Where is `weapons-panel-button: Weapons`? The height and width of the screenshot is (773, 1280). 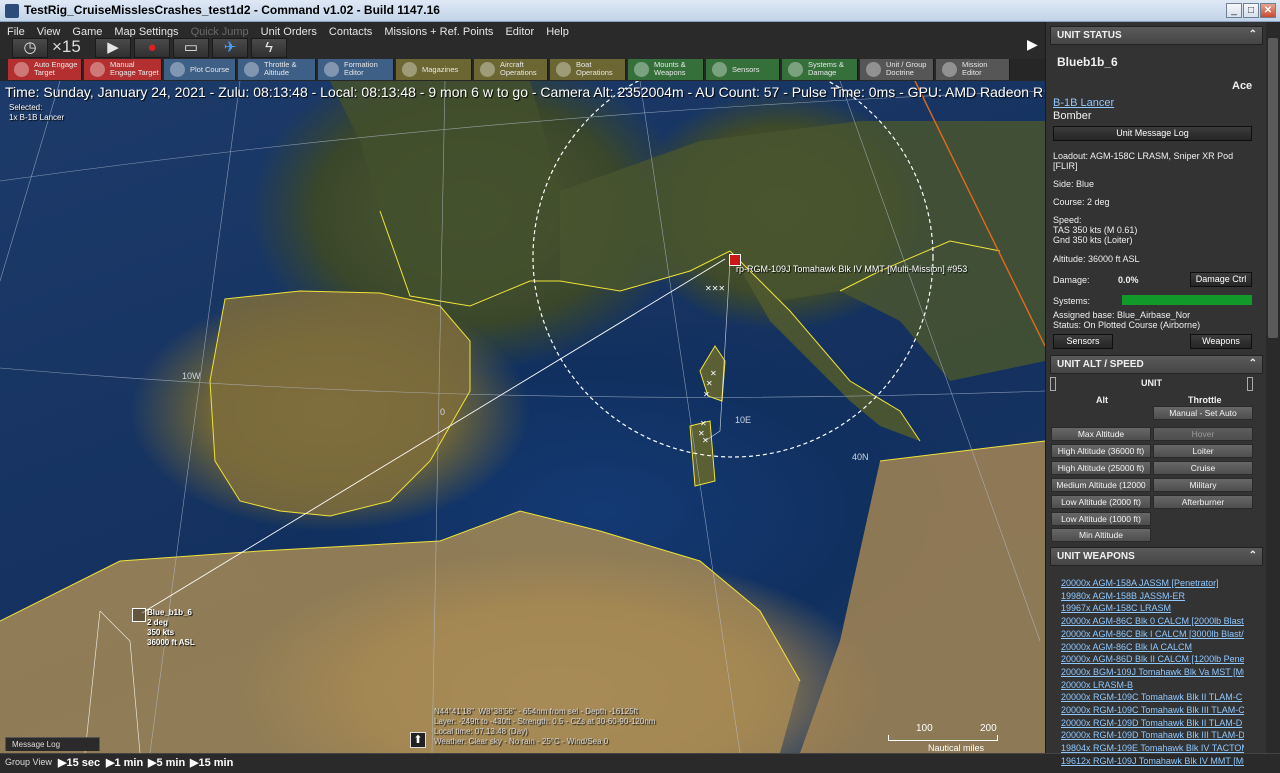 weapons-panel-button: Weapons is located at coordinates (1221, 341).